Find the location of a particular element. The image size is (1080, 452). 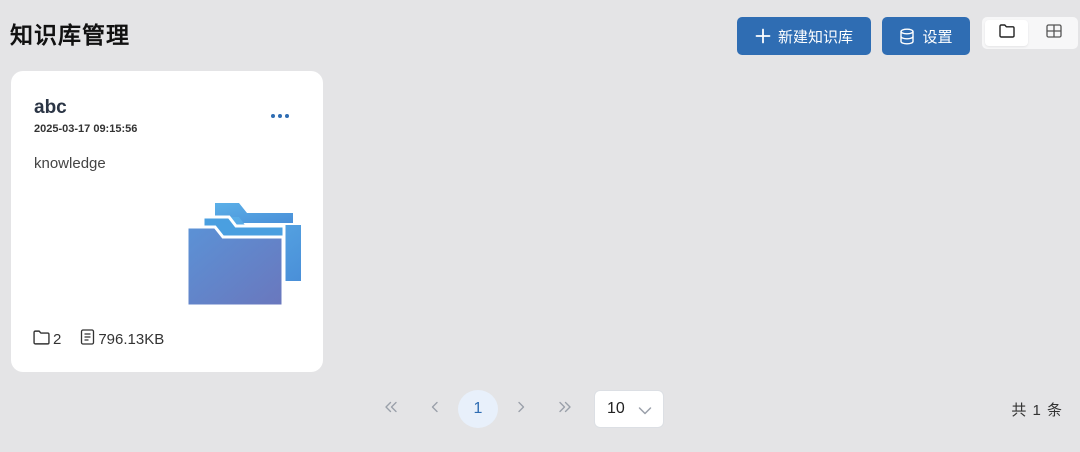

pagination: 1 10 共 1 条 is located at coordinates (540, 409).